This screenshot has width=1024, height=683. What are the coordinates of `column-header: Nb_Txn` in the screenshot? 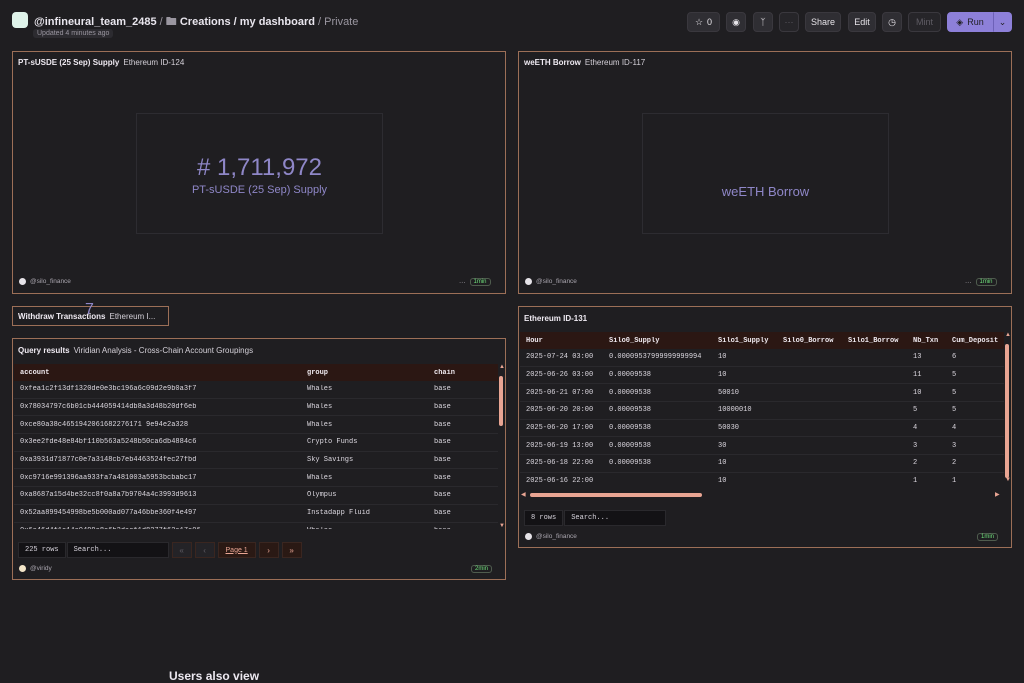 It's located at (926, 341).